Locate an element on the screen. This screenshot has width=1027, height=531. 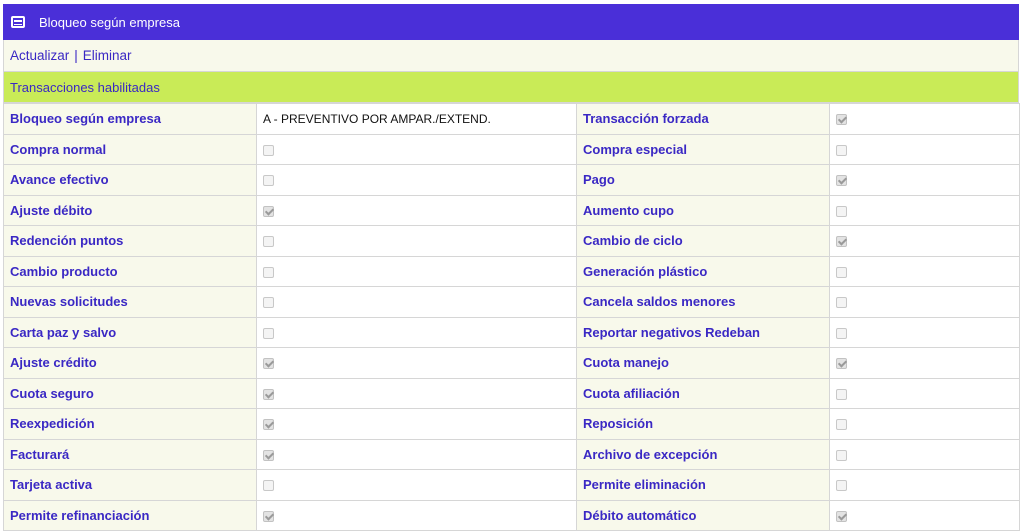
field-label: Cancela saldos menores is located at coordinates (703, 302).